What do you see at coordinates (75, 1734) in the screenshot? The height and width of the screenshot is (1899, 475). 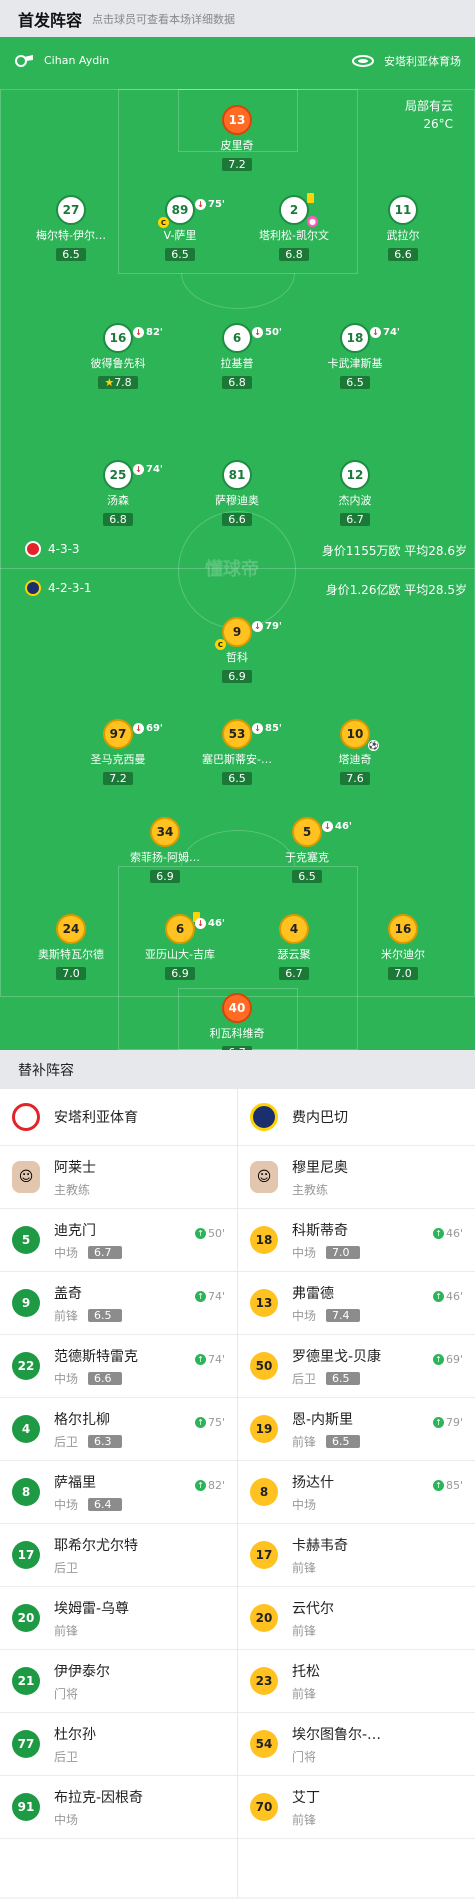 I see `sub-name: 杜尔孙` at bounding box center [75, 1734].